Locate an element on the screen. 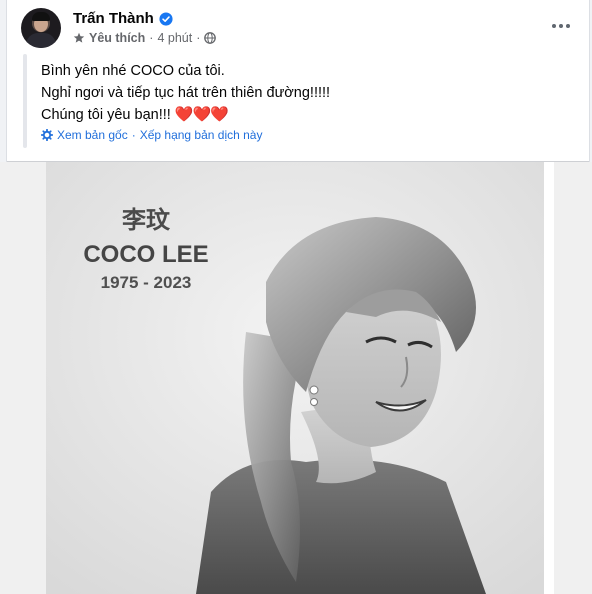 This screenshot has height=594, width=592. post-meta: Yêu thích · 4 phút · is located at coordinates (145, 38).